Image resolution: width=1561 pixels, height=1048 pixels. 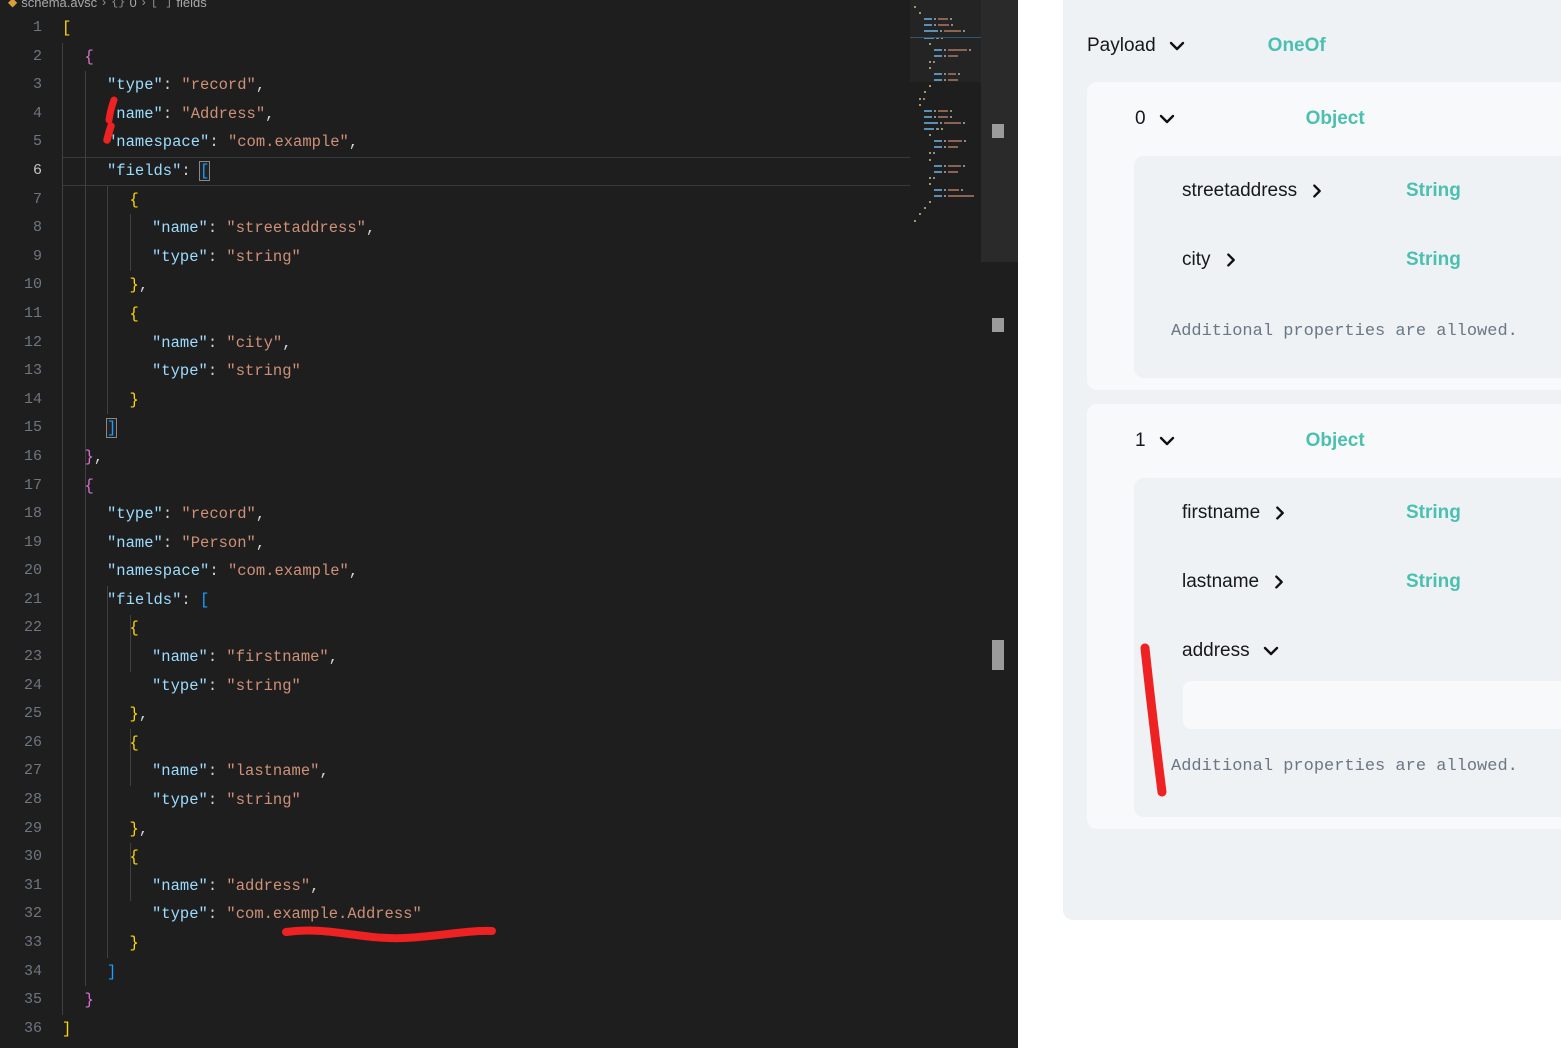 I want to click on code-line: 34], so click(x=455, y=972).